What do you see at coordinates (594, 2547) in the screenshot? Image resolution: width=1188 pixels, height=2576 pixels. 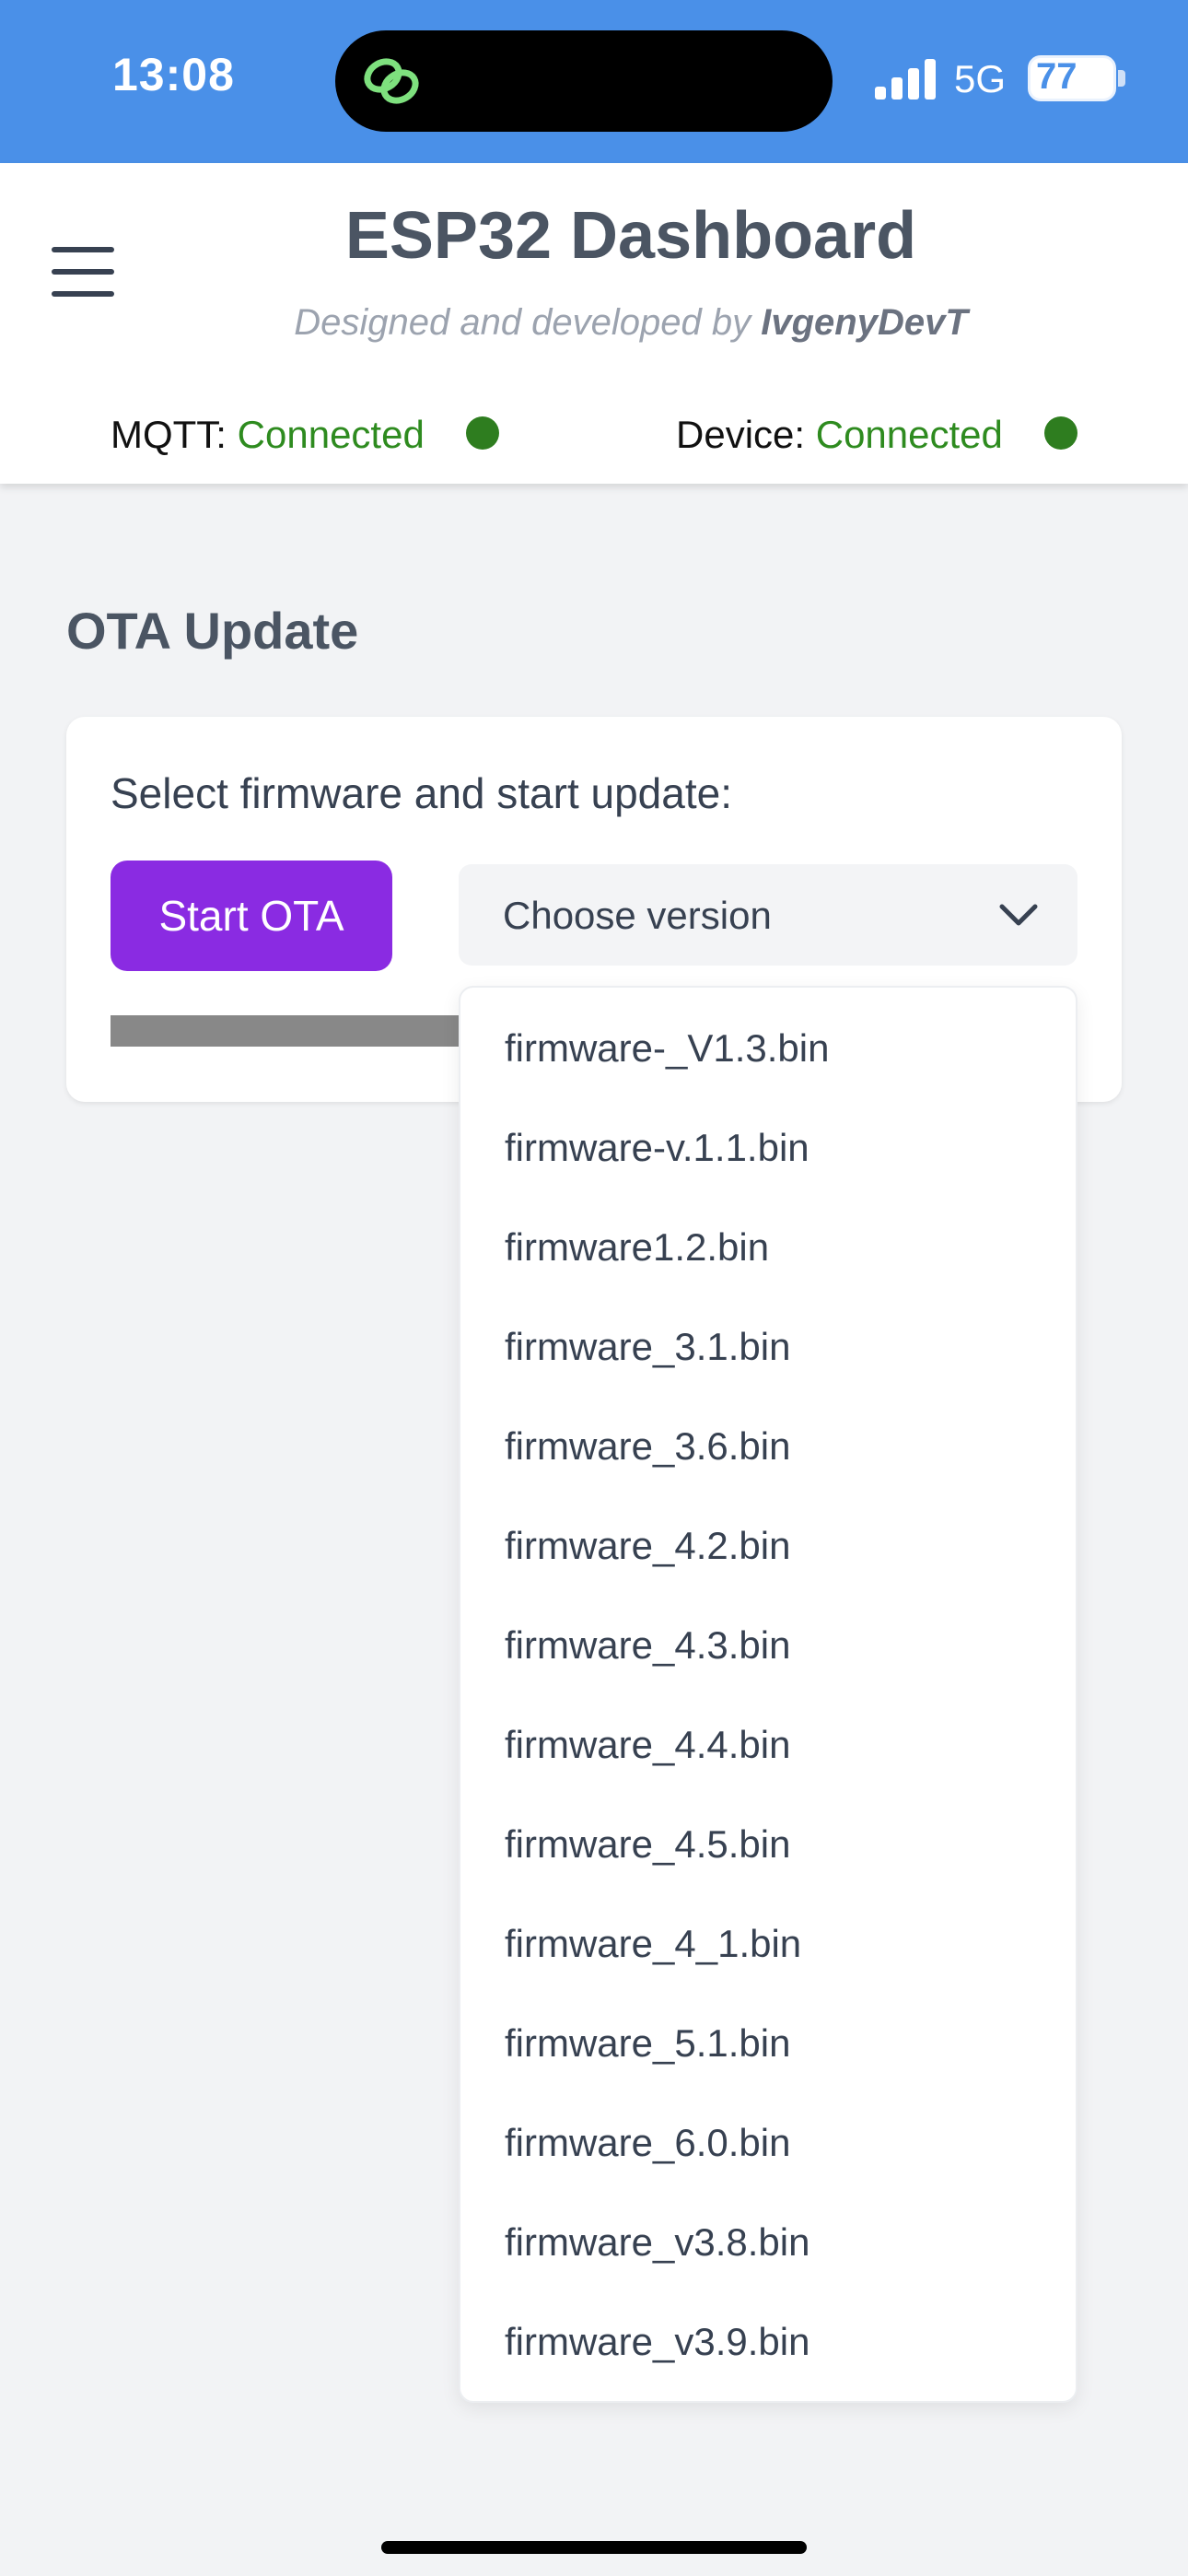 I see `home-indicator` at bounding box center [594, 2547].